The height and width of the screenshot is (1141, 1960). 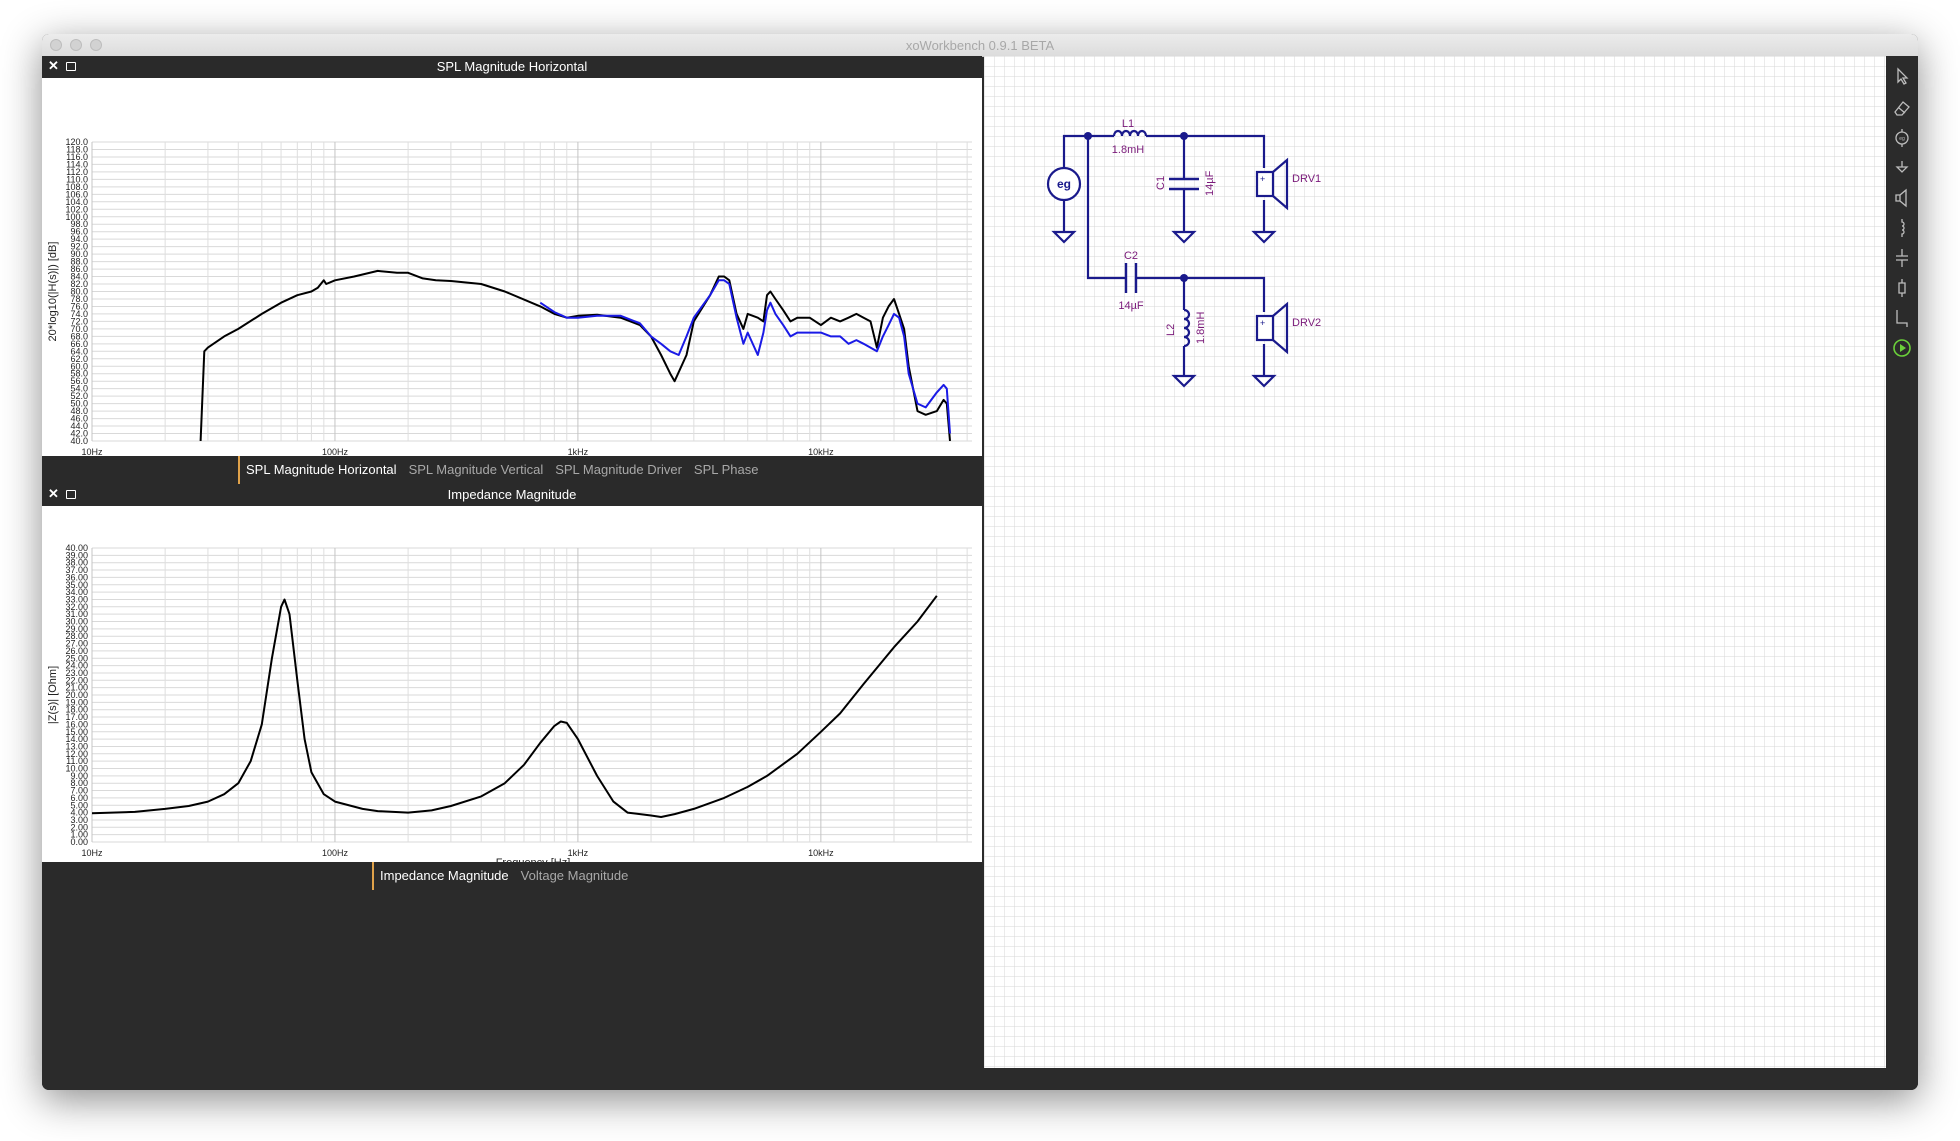 I want to click on svg-text: eg, so click(x=1902, y=139).